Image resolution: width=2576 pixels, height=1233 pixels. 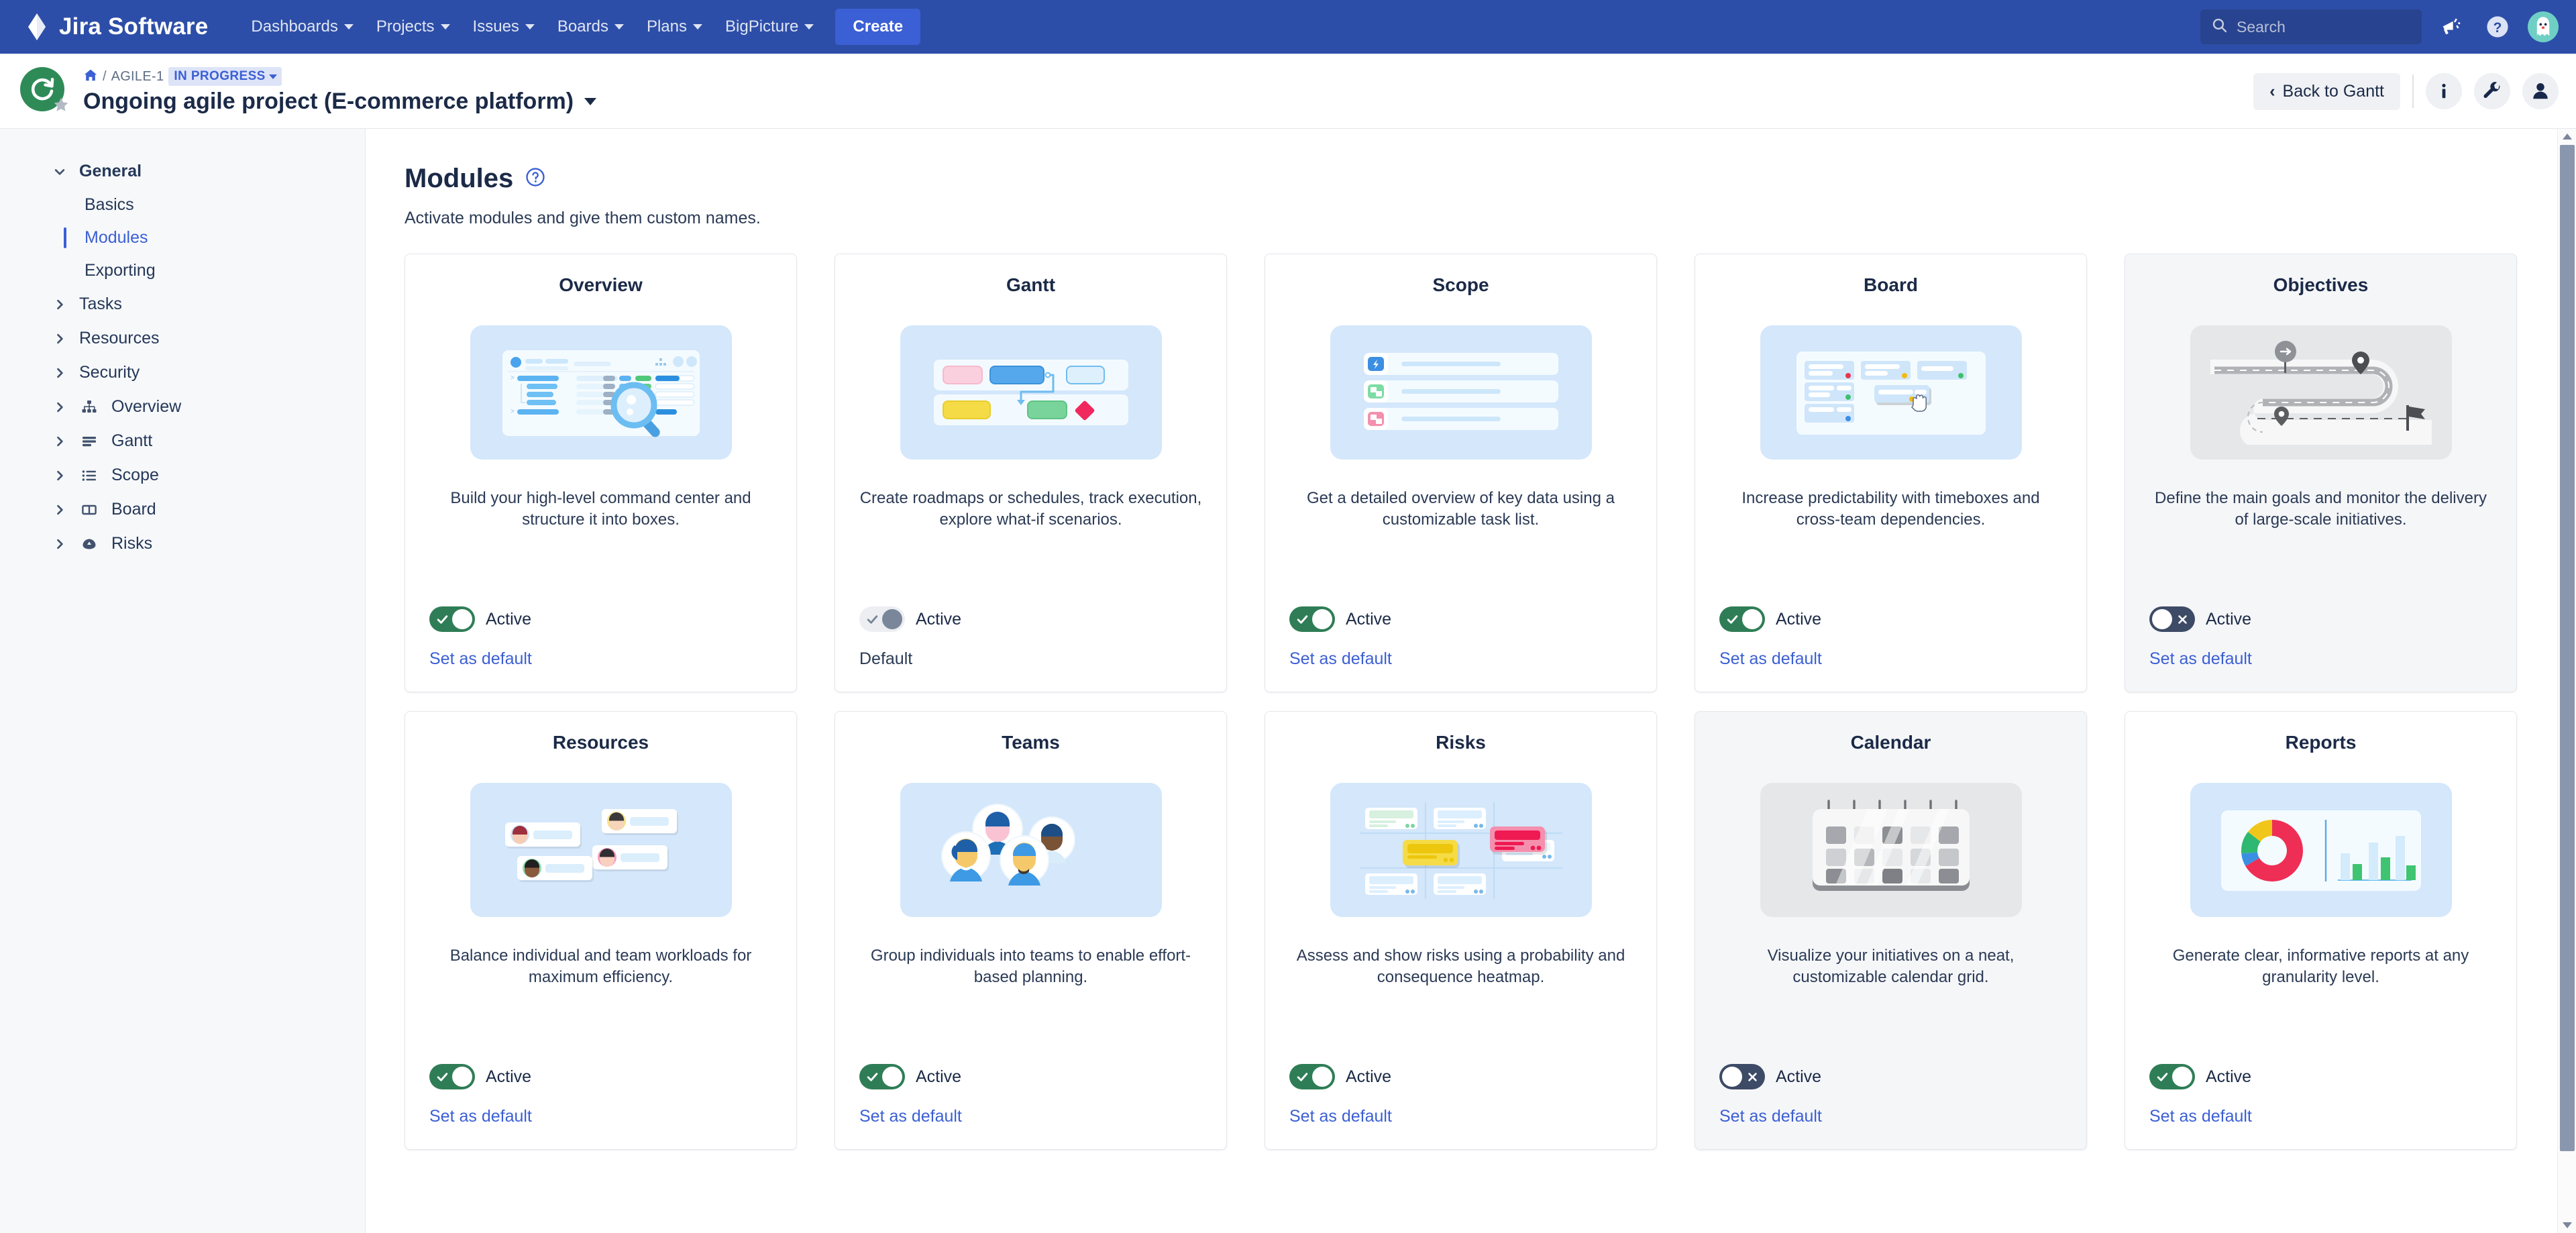 I want to click on sidebar-group-security: Security, so click(x=182, y=373).